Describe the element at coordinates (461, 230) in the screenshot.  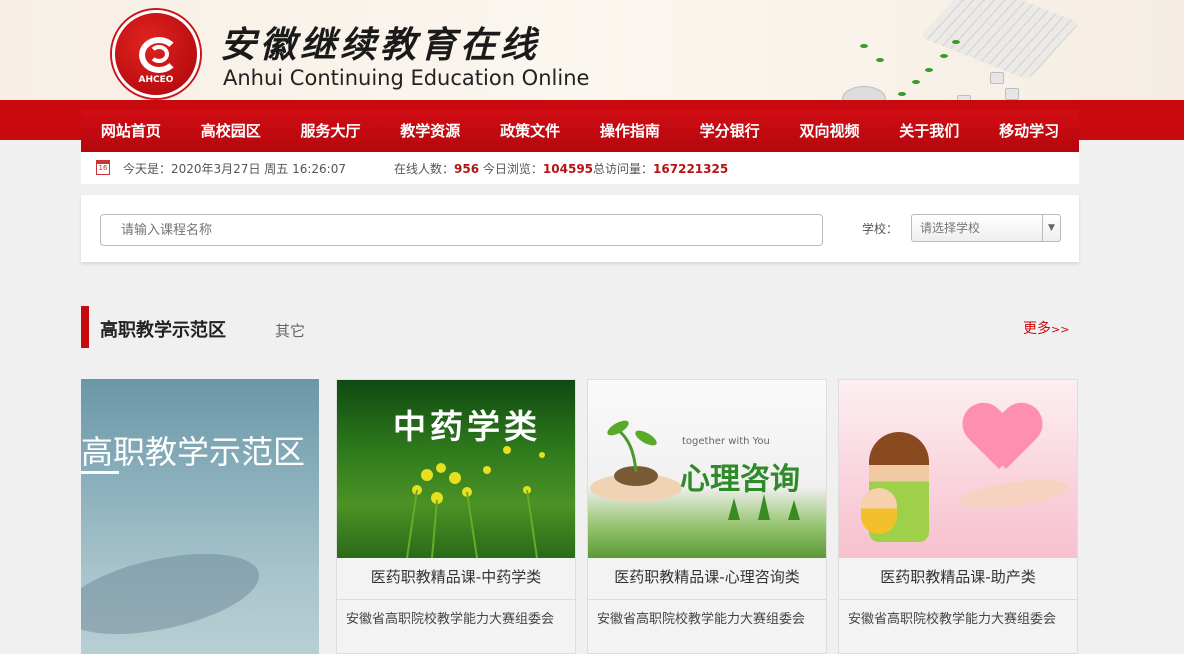
I see `course-search-input` at that location.